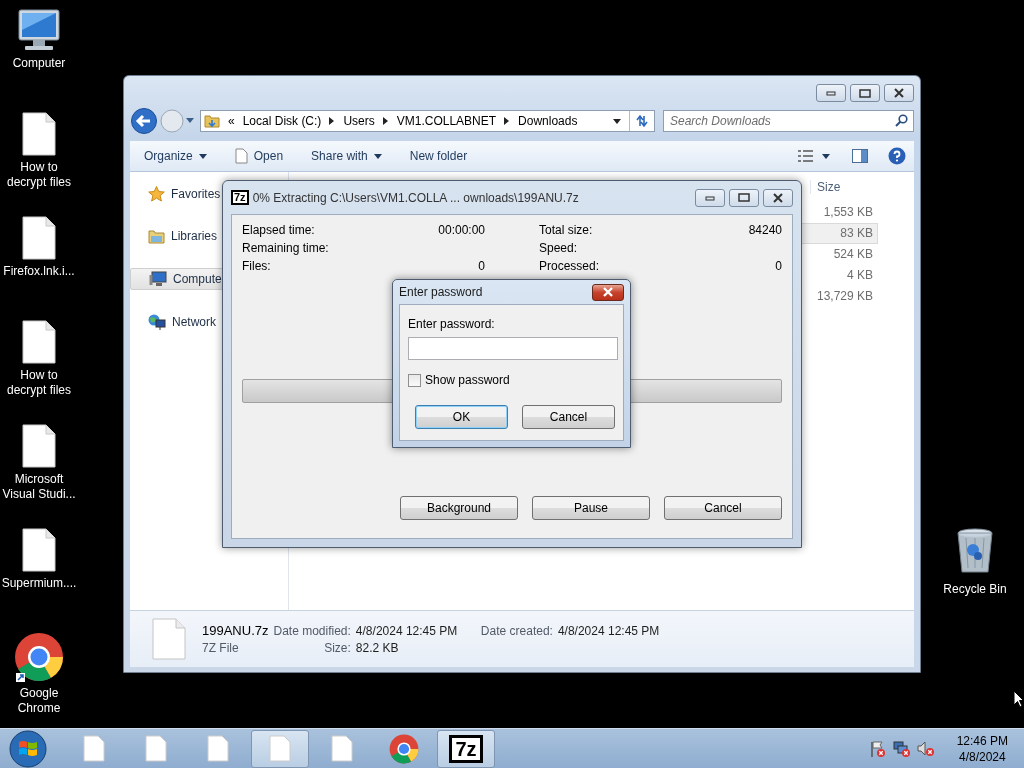 The height and width of the screenshot is (768, 1024). What do you see at coordinates (39, 701) in the screenshot?
I see `desktop-icon-label: Google Chrome` at bounding box center [39, 701].